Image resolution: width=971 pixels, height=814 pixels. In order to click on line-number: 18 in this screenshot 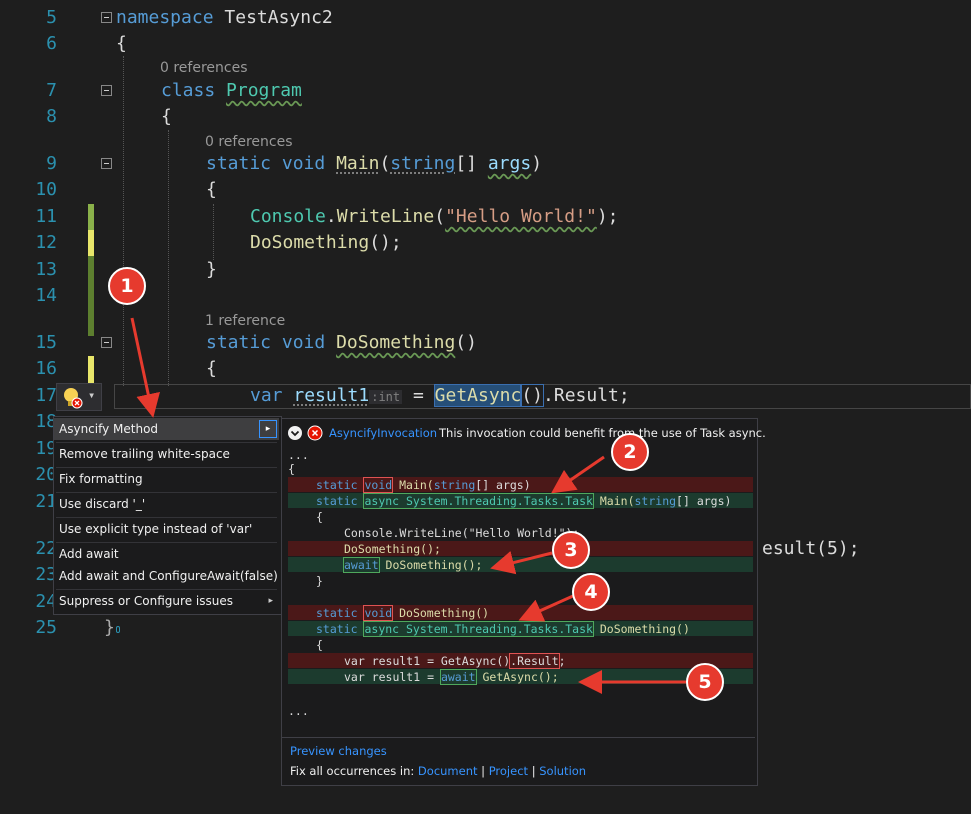, I will do `click(46, 421)`.